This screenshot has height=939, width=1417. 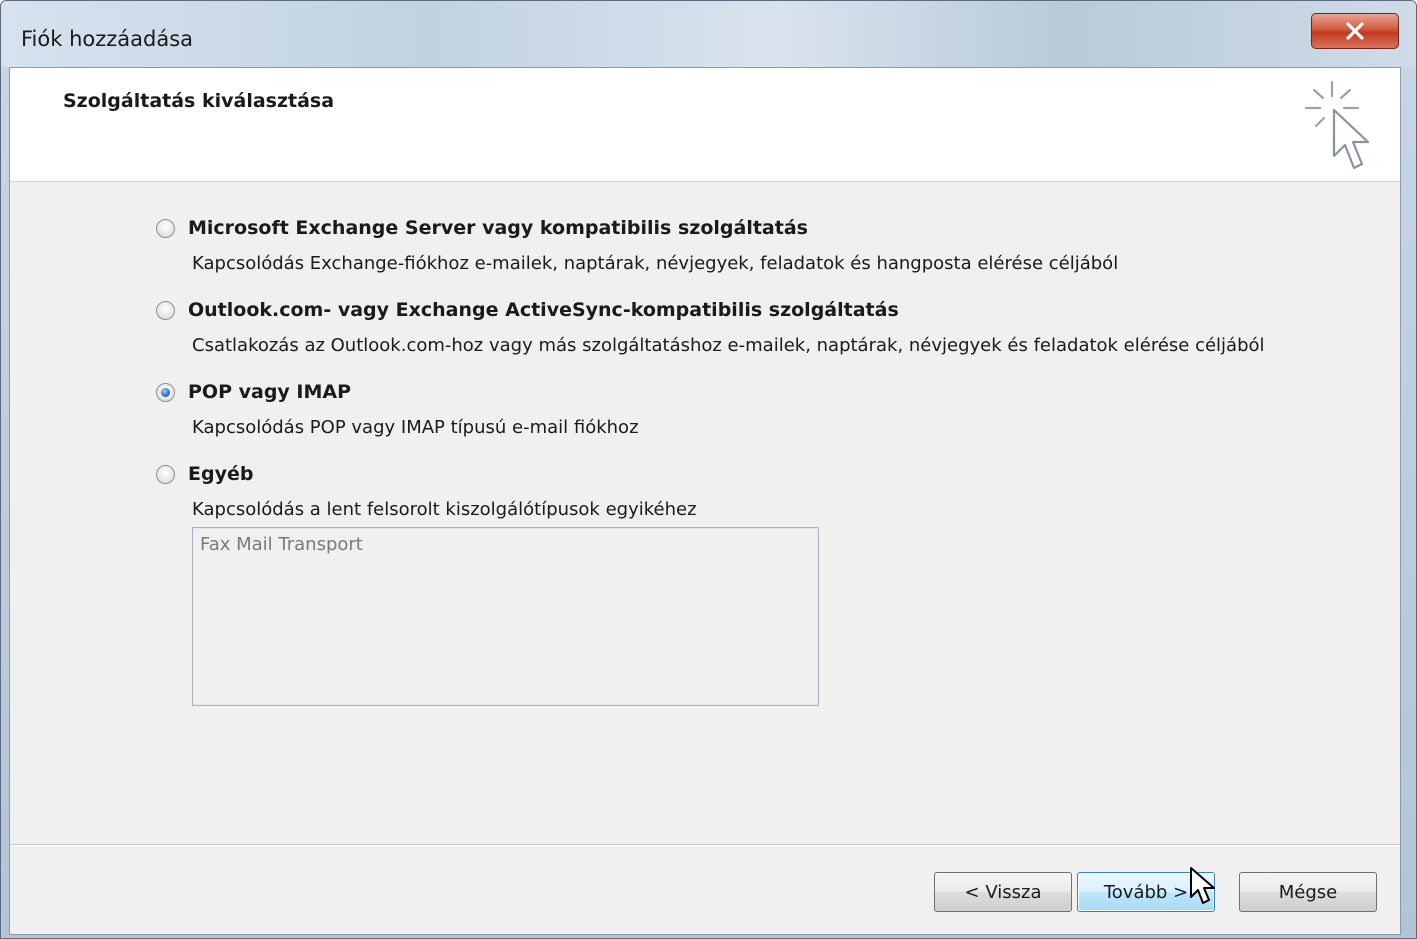 What do you see at coordinates (705, 125) in the screenshot?
I see `wizard-header: Szolgáltatás kiválasztása` at bounding box center [705, 125].